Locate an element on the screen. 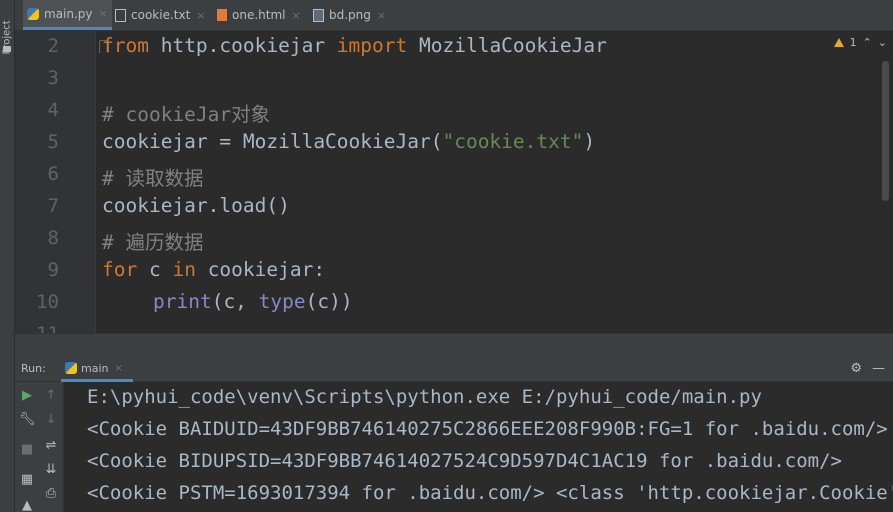  keyword: in is located at coordinates (184, 269).